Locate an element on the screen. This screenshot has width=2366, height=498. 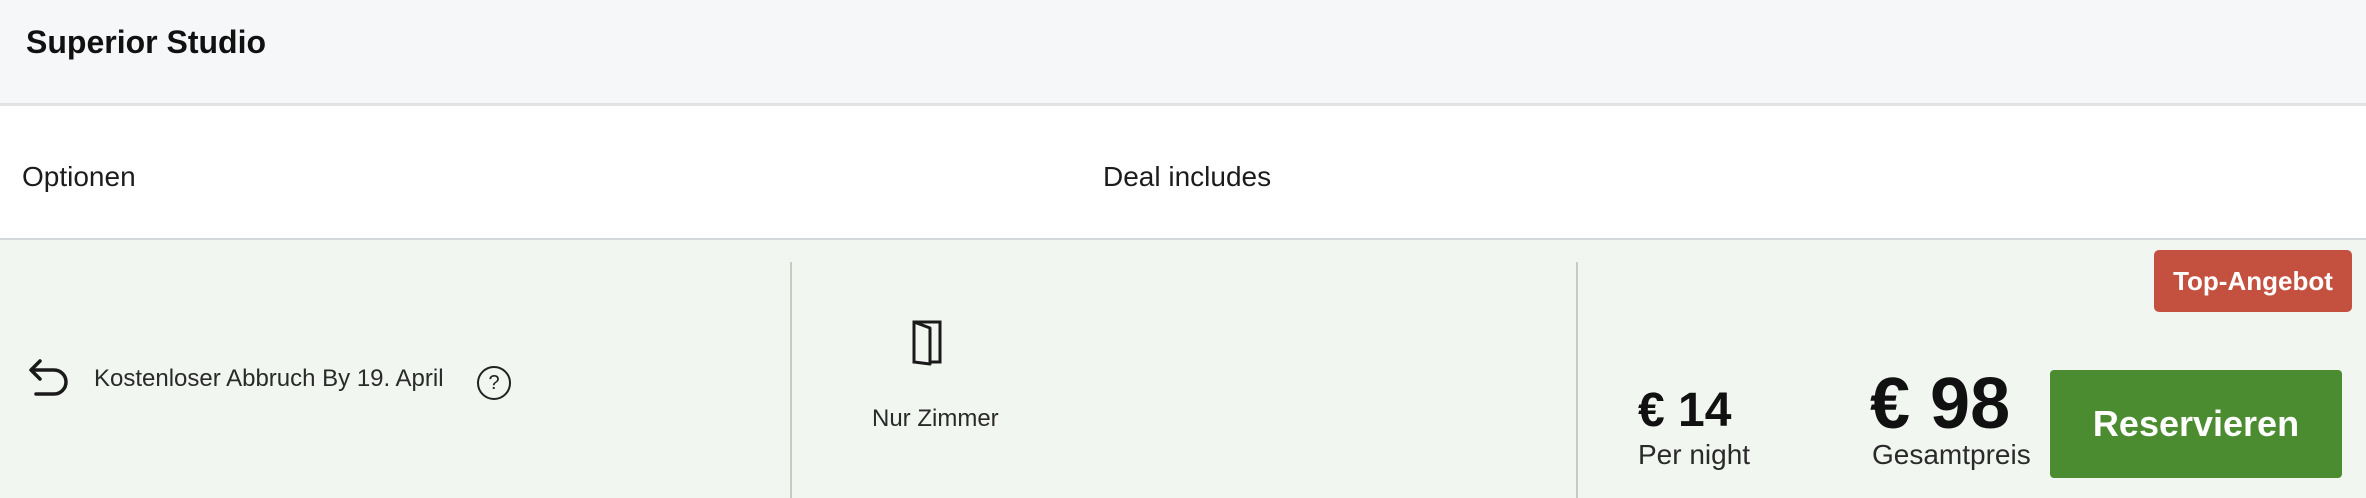
options-column-header: Optionen is located at coordinates (79, 176).